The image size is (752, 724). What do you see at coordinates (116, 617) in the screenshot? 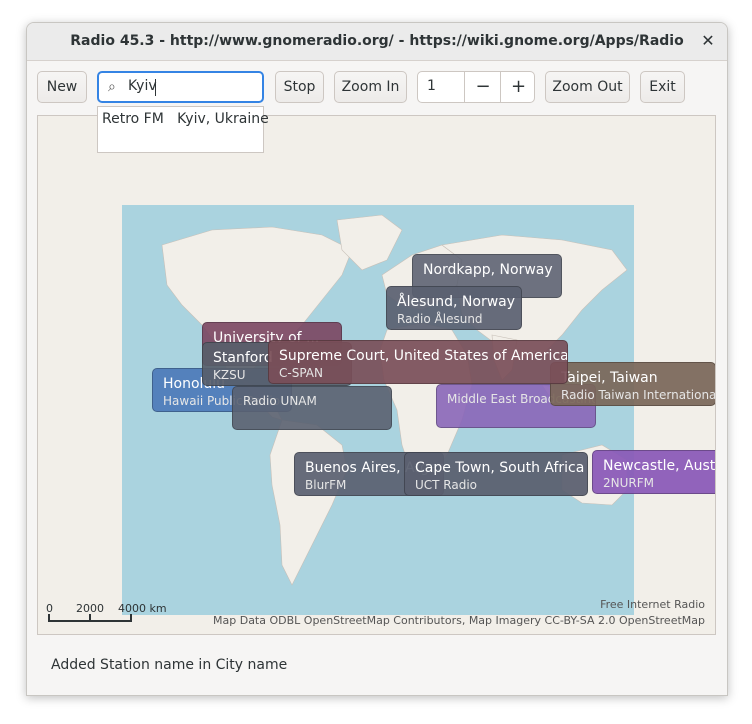
I see `map-scale: 0 2000 4000 km` at bounding box center [116, 617].